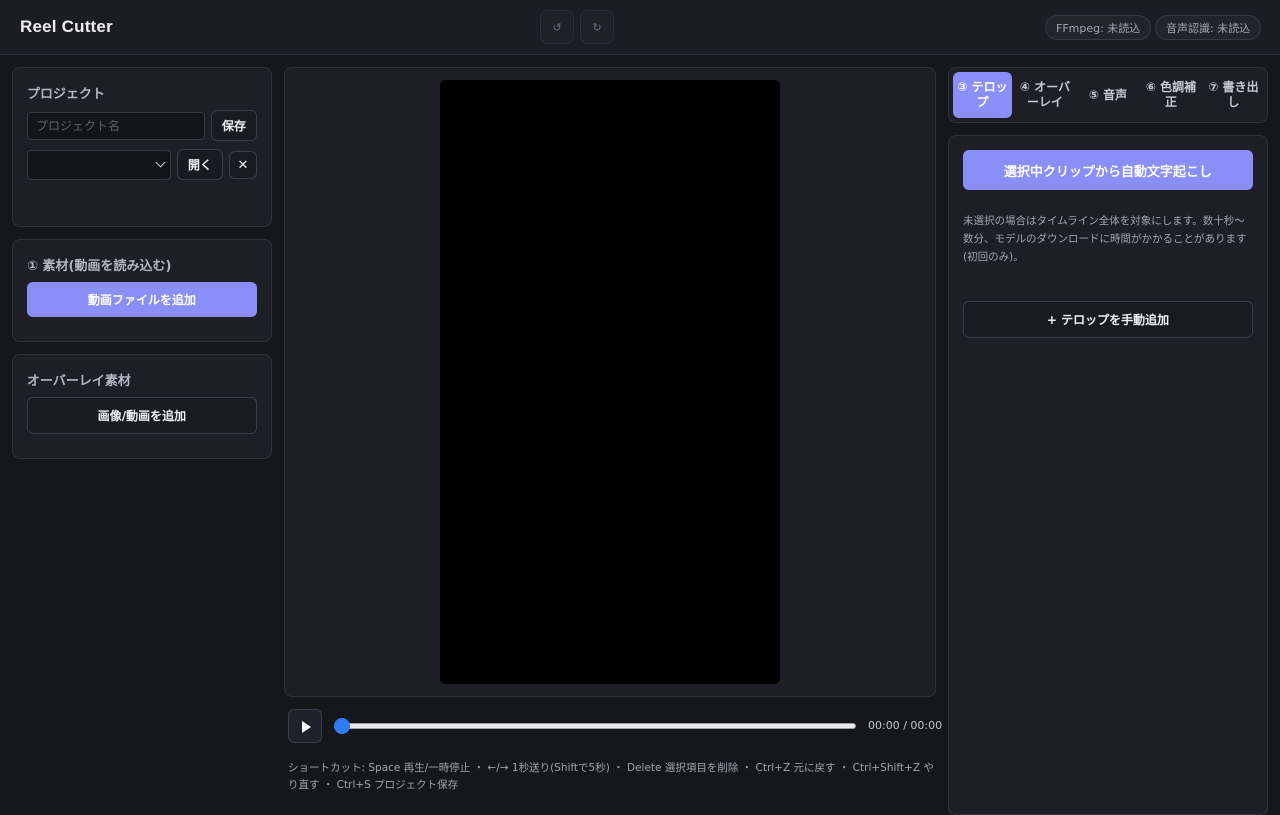 This screenshot has width=1280, height=815. I want to click on auto-transcribe-button: 選択中クリップから自動文字起こし, so click(1108, 170).